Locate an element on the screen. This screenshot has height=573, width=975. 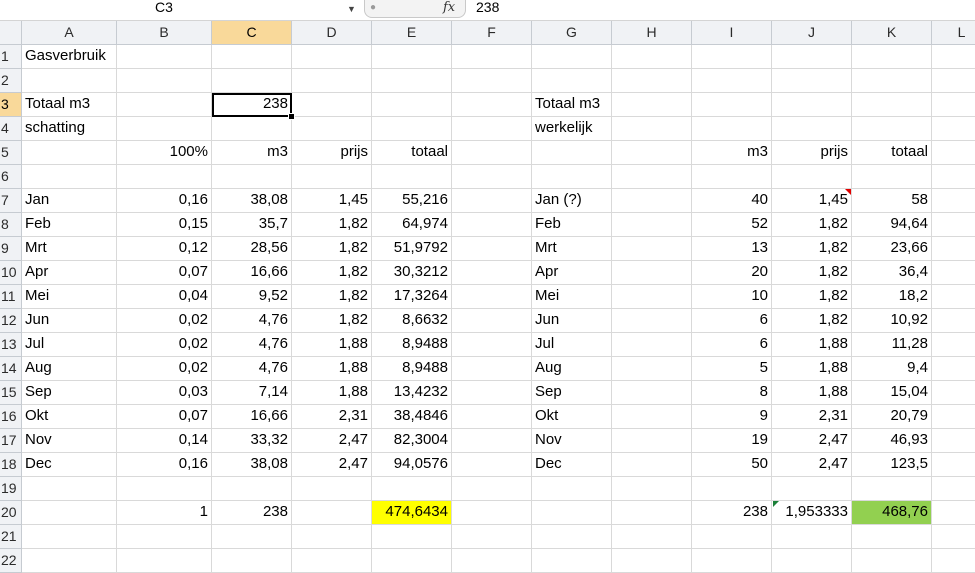
cell-i19 is located at coordinates (732, 489).